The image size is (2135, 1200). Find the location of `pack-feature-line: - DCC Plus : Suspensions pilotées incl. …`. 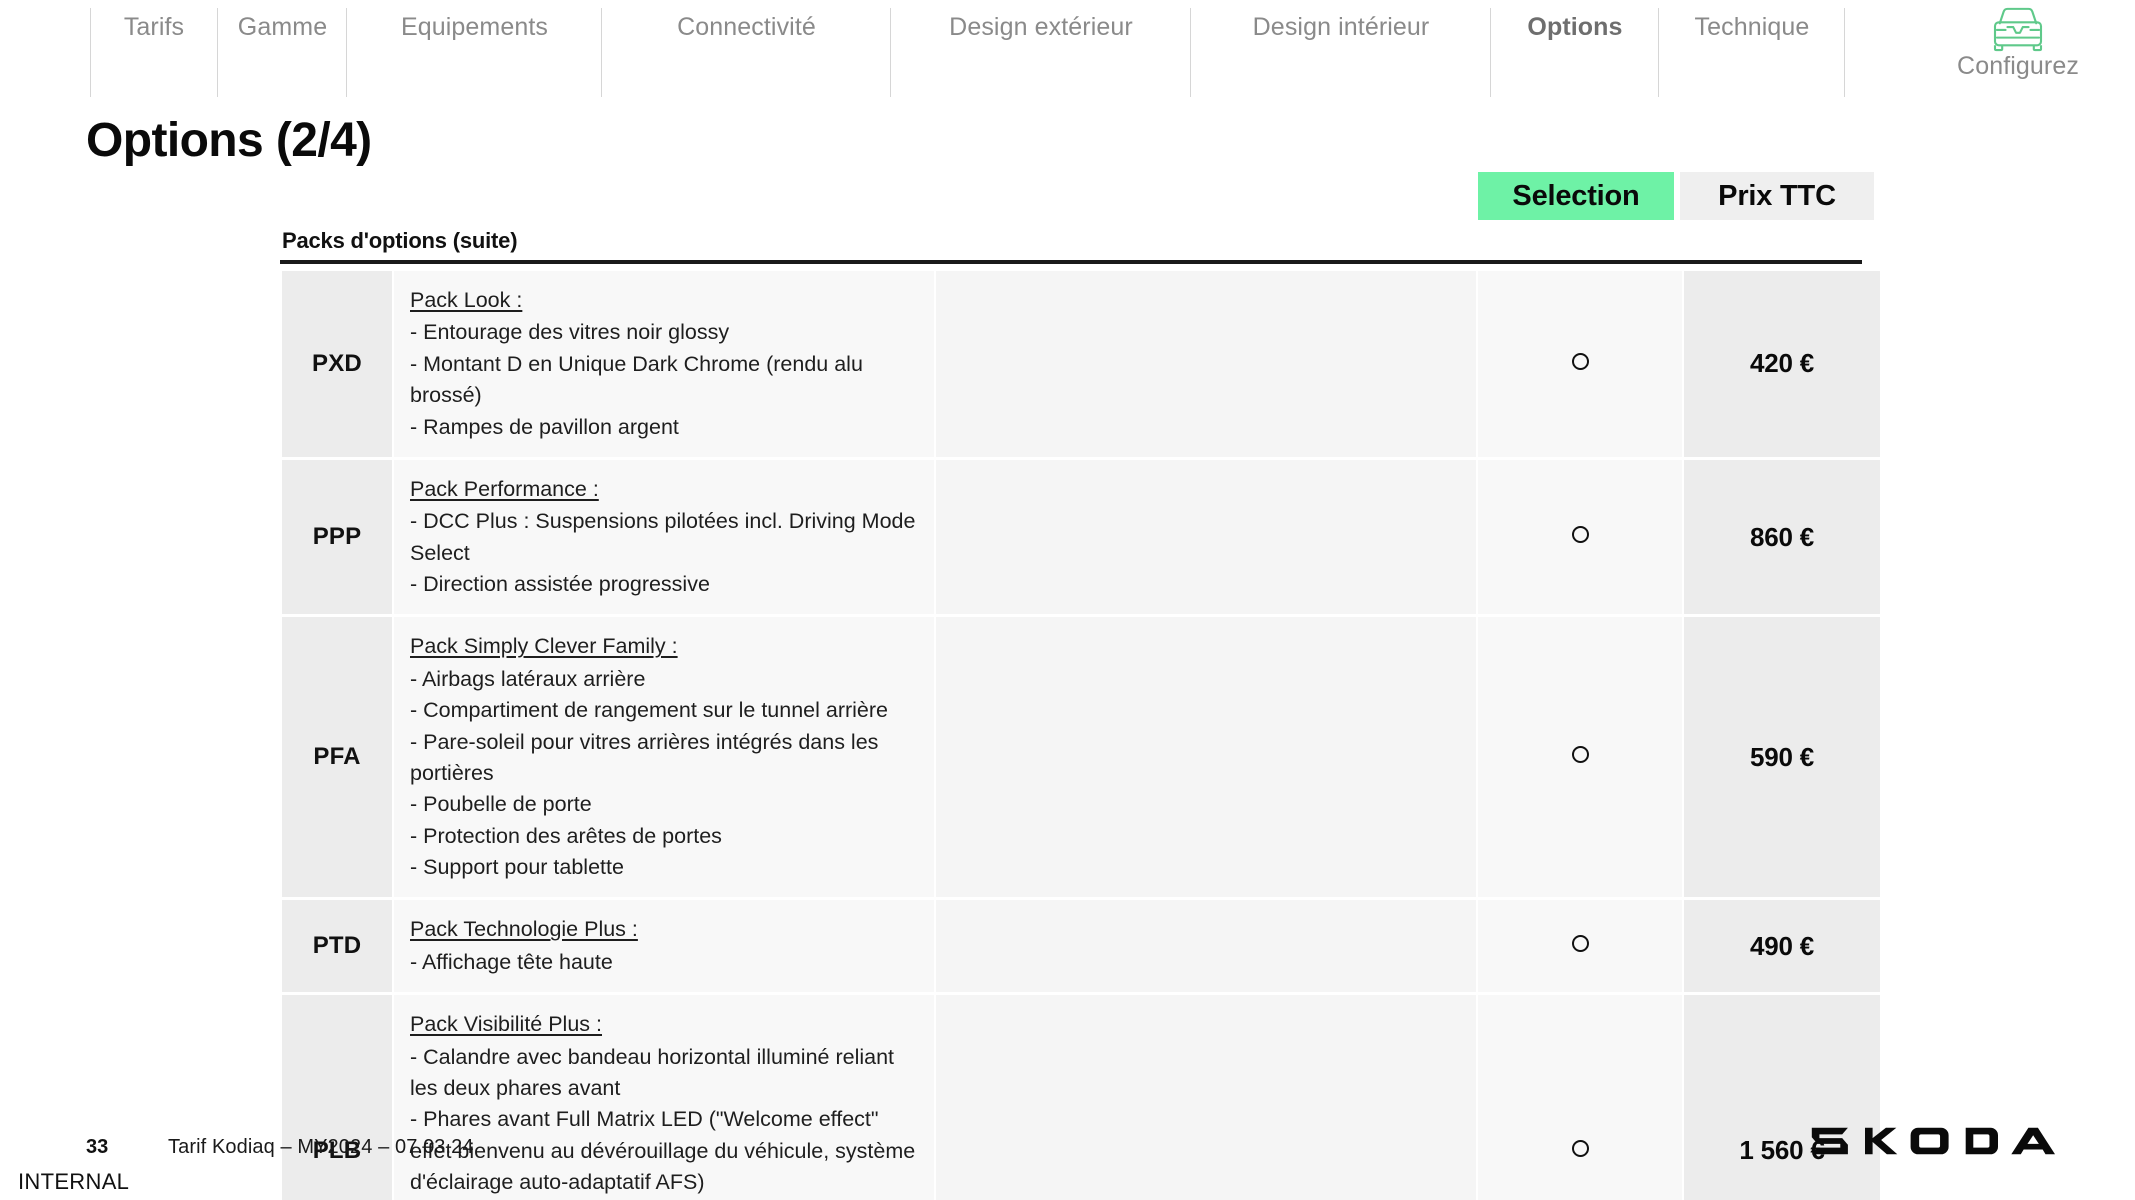

pack-feature-line: - DCC Plus : Suspensions pilotées incl. … is located at coordinates (663, 537).